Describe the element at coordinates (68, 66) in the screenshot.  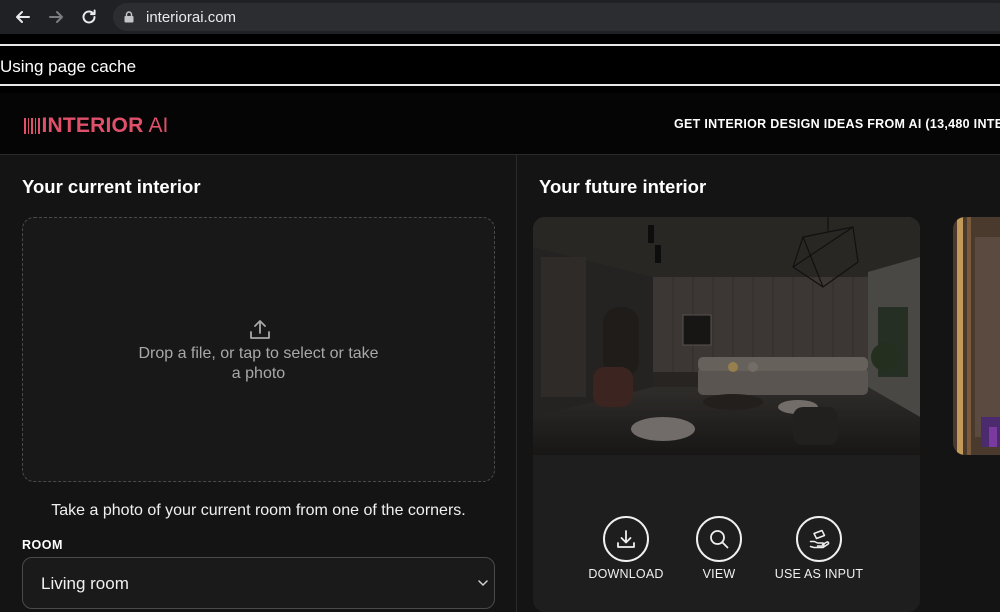
I see `cache-notice: Using page cache` at that location.